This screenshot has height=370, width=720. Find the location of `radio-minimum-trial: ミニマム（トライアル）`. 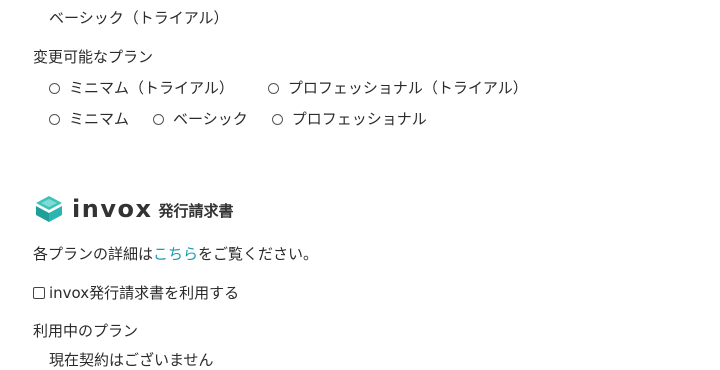

radio-minimum-trial: ミニマム（トライアル） is located at coordinates (141, 88).